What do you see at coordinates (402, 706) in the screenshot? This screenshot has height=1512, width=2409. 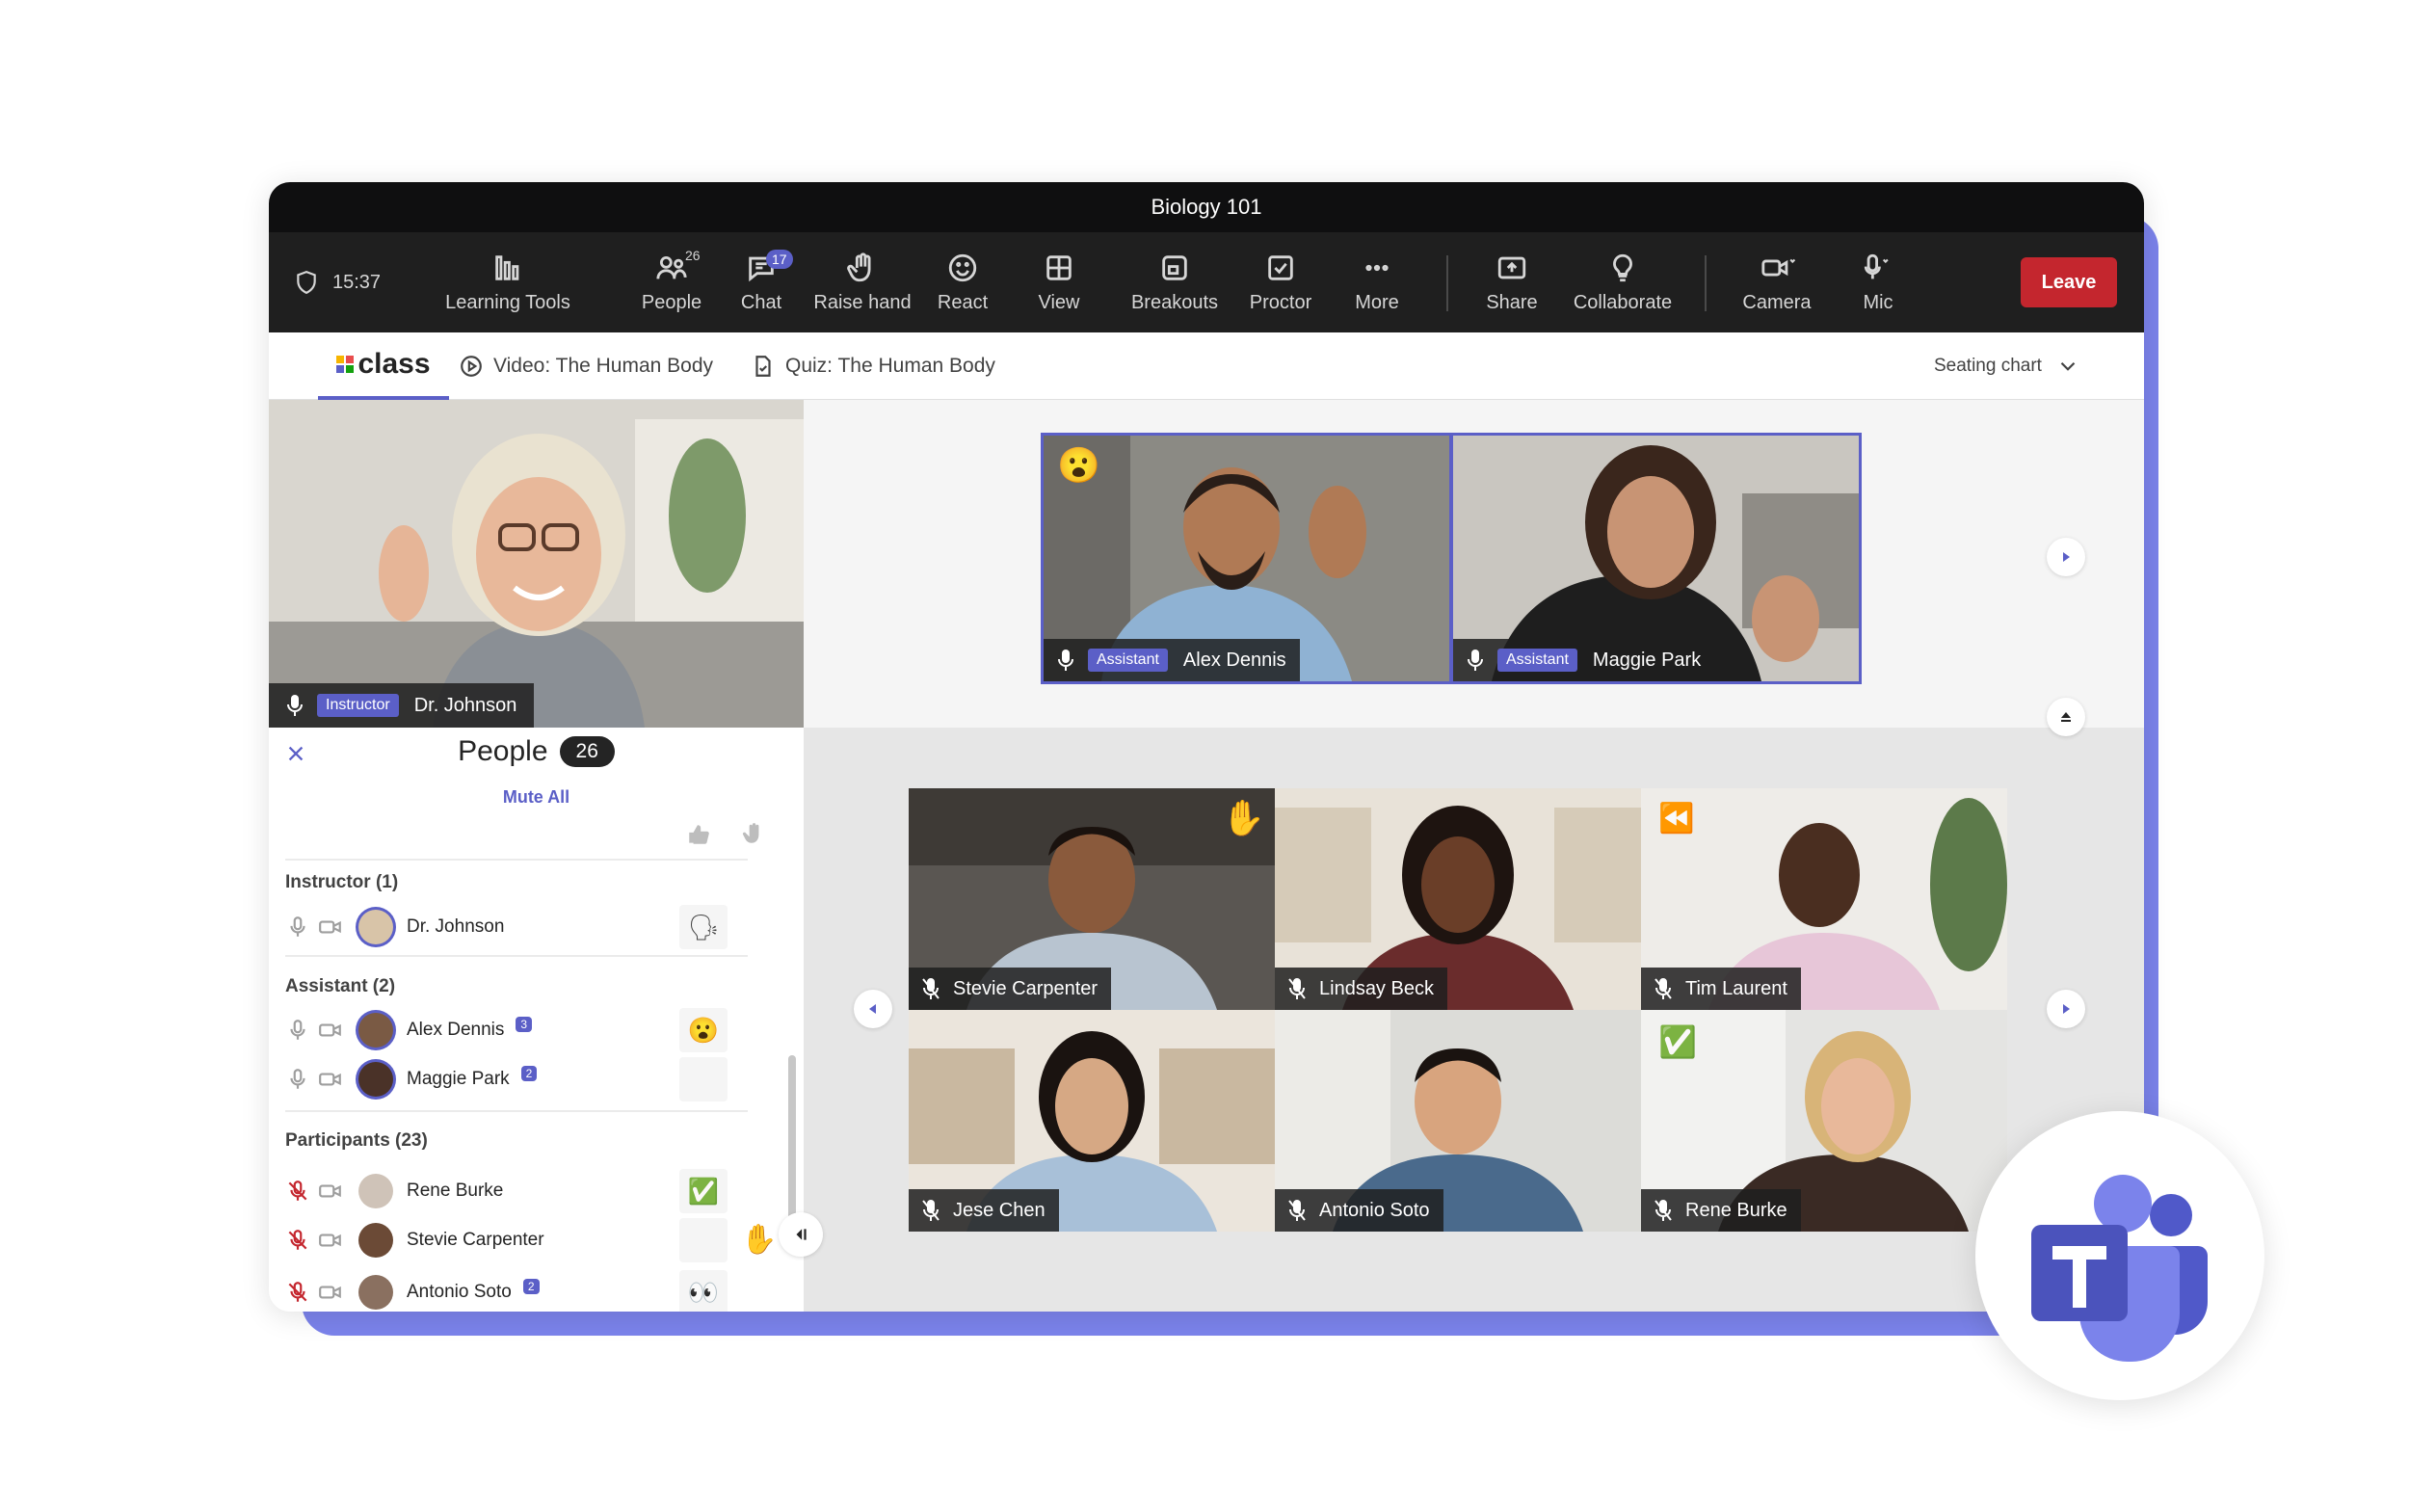 I see `instructor-nametag: Instructor Dr. Johnson` at bounding box center [402, 706].